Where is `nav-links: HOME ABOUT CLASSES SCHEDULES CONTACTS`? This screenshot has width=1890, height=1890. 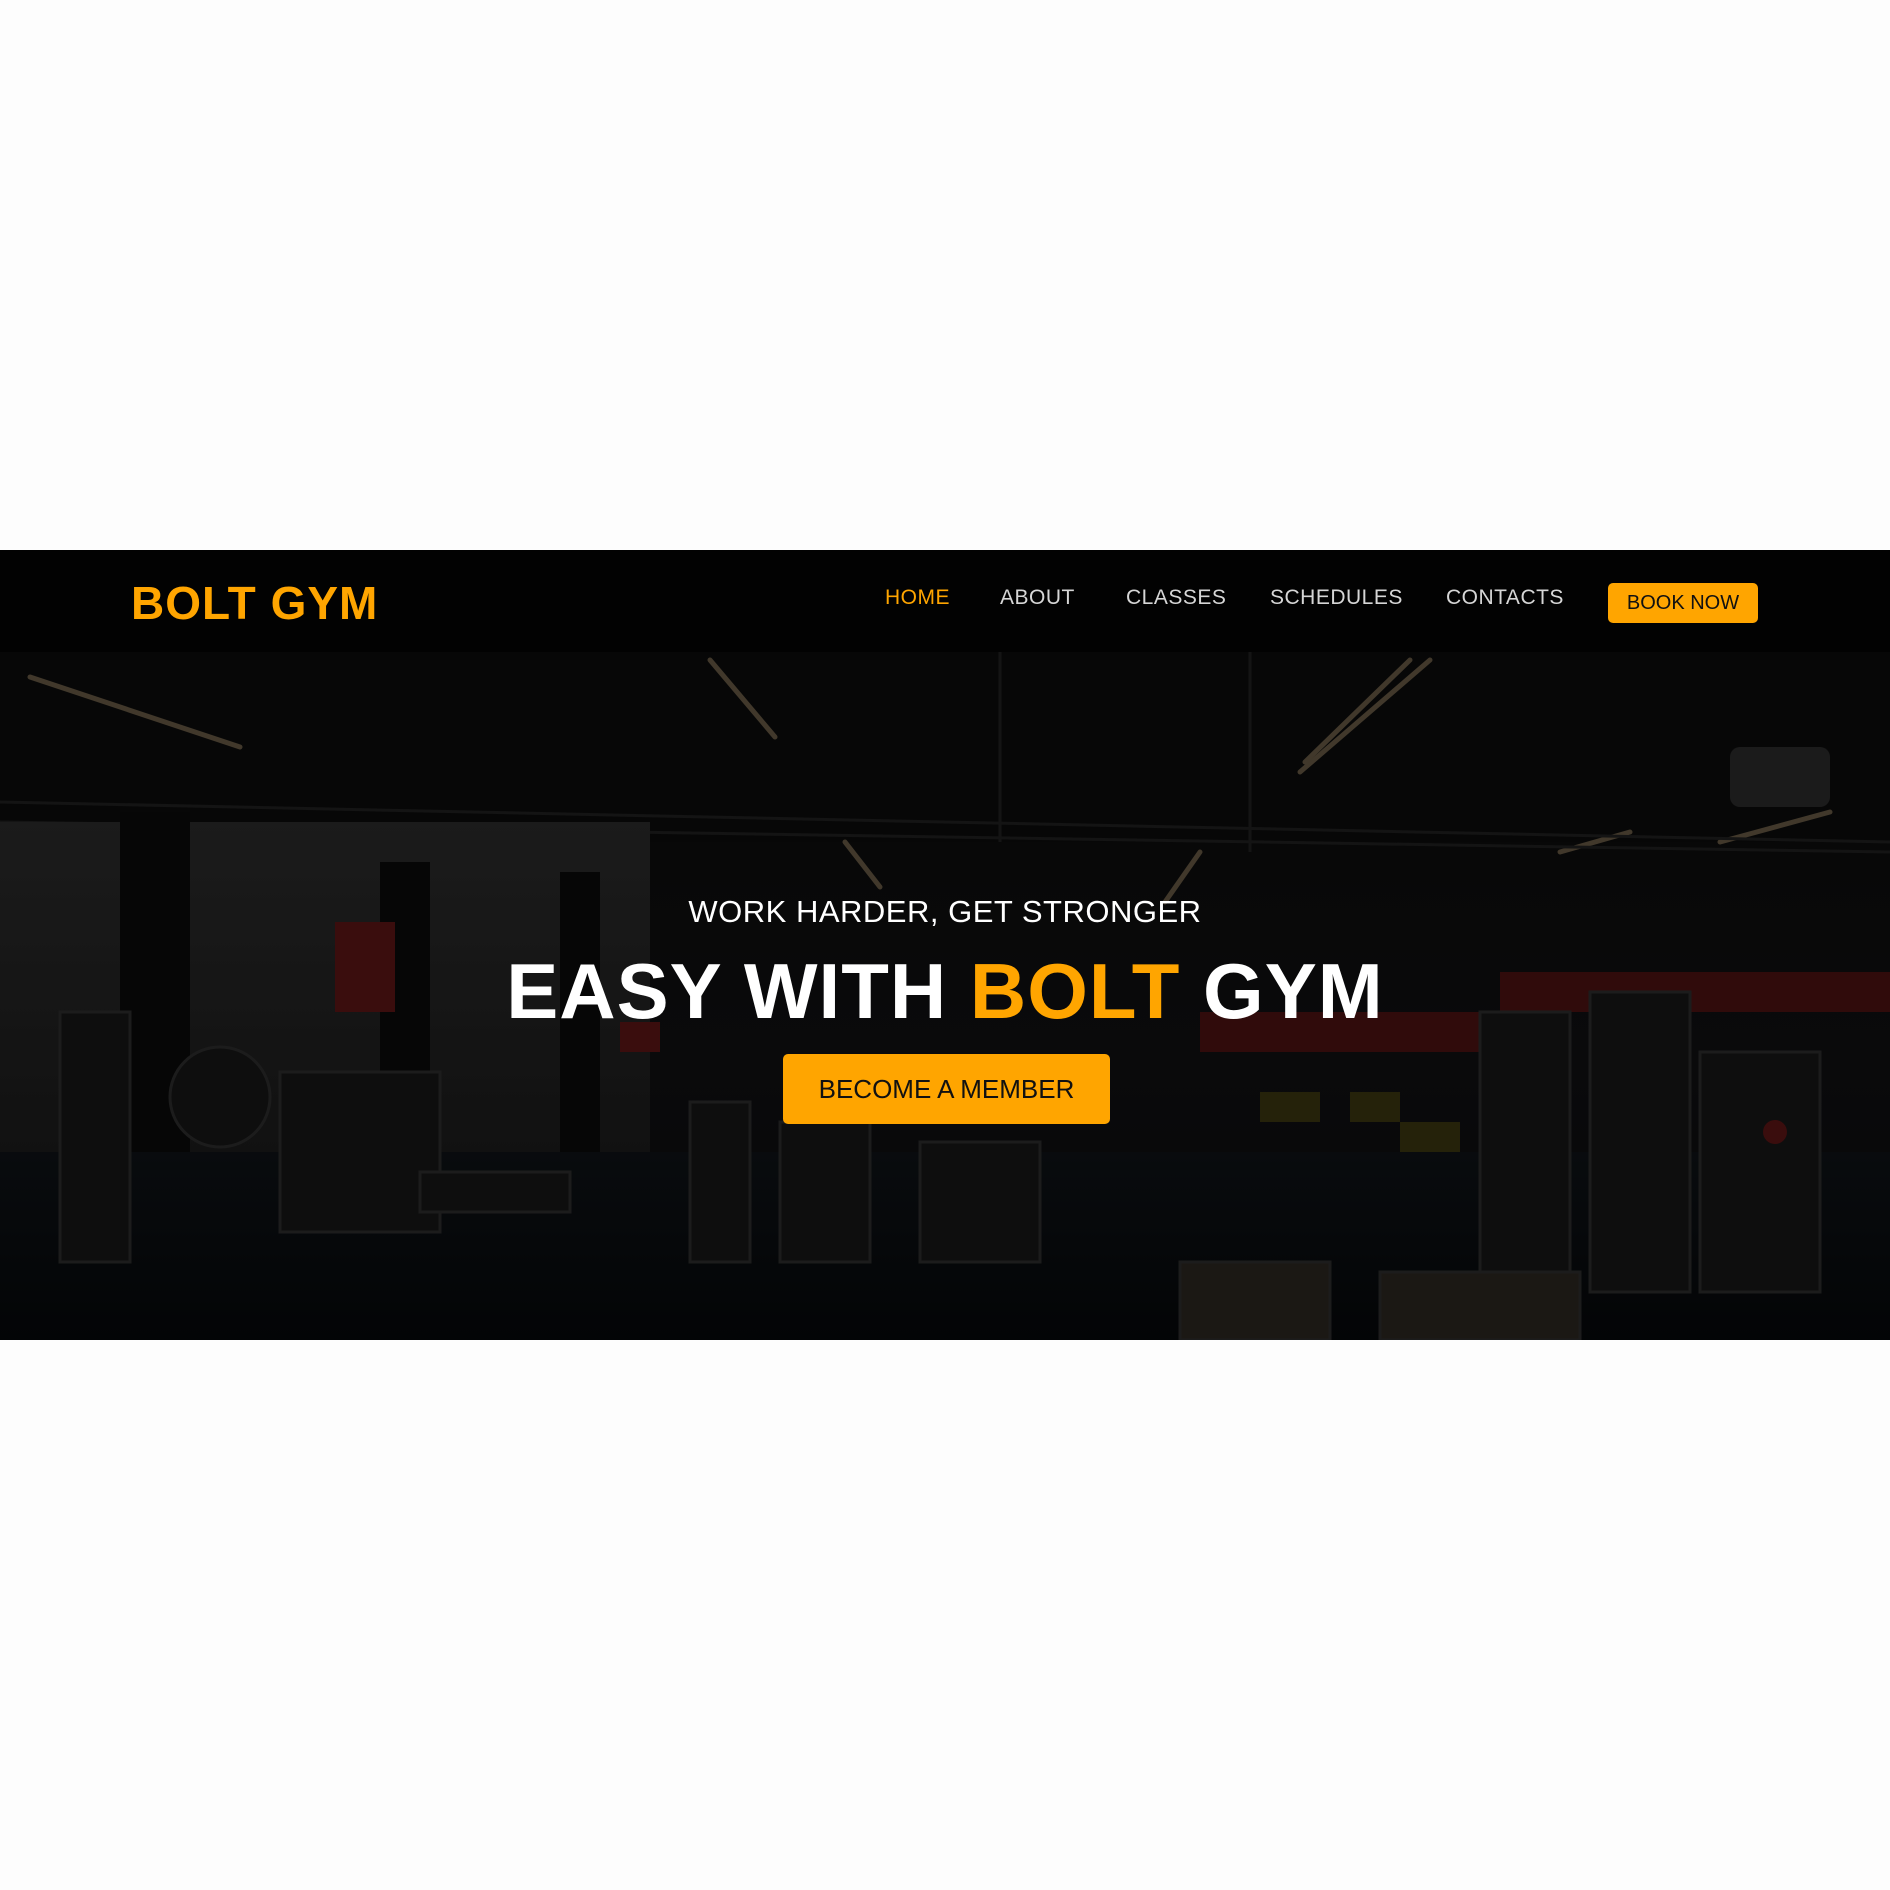
nav-links: HOME ABOUT CLASSES SCHEDULES CONTACTS is located at coordinates (945, 606).